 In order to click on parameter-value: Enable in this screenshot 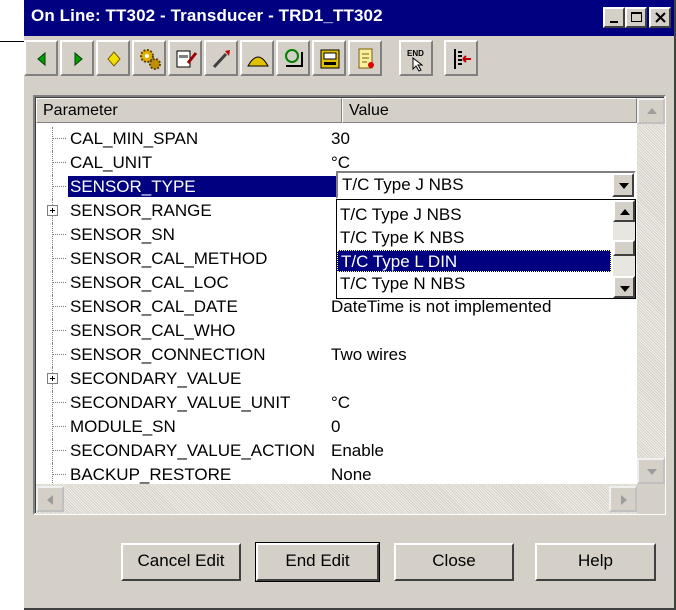, I will do `click(357, 450)`.